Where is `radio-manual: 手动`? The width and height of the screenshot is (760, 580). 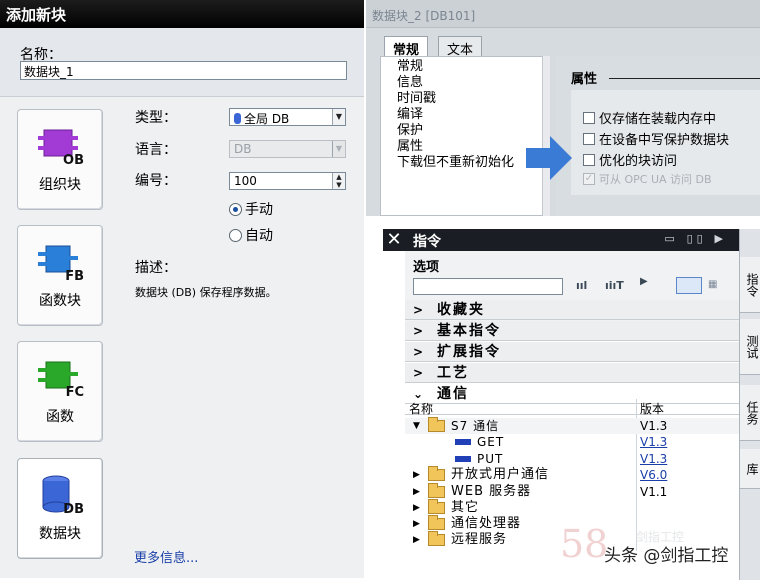 radio-manual: 手动 is located at coordinates (251, 209).